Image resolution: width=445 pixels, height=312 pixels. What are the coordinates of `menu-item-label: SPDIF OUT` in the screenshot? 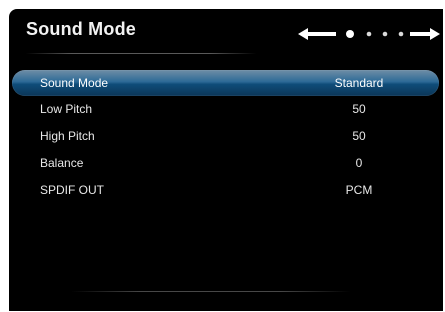 It's located at (72, 190).